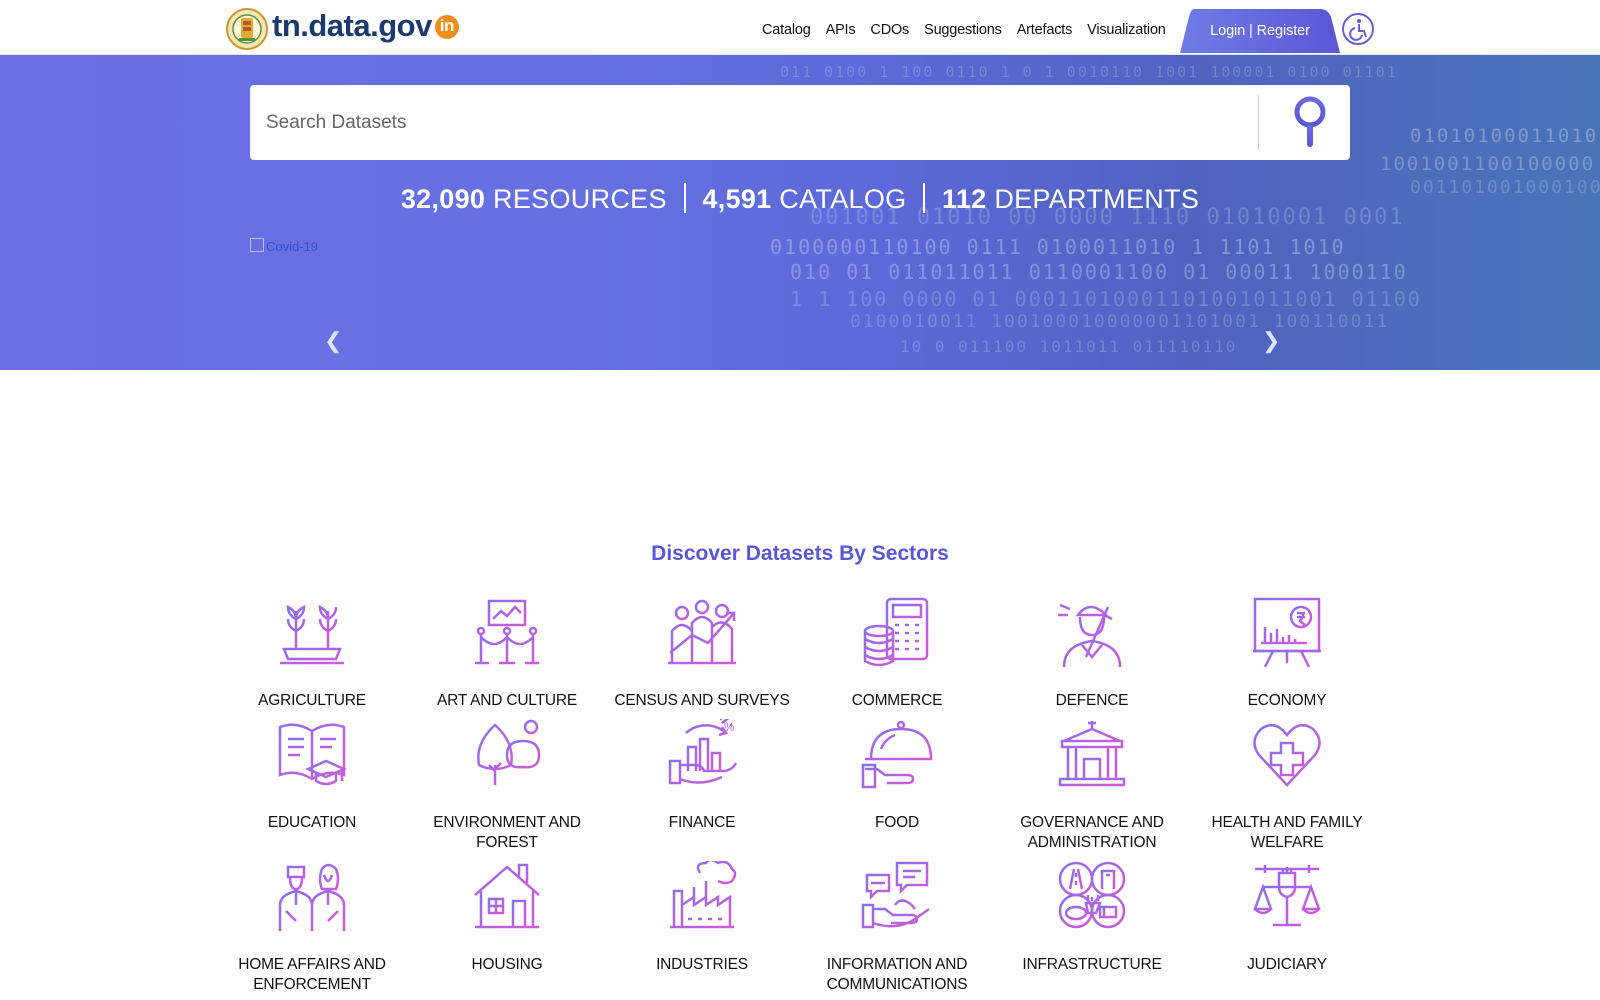 This screenshot has height=1000, width=1600. I want to click on carousel-next-icon: ❯, so click(1271, 341).